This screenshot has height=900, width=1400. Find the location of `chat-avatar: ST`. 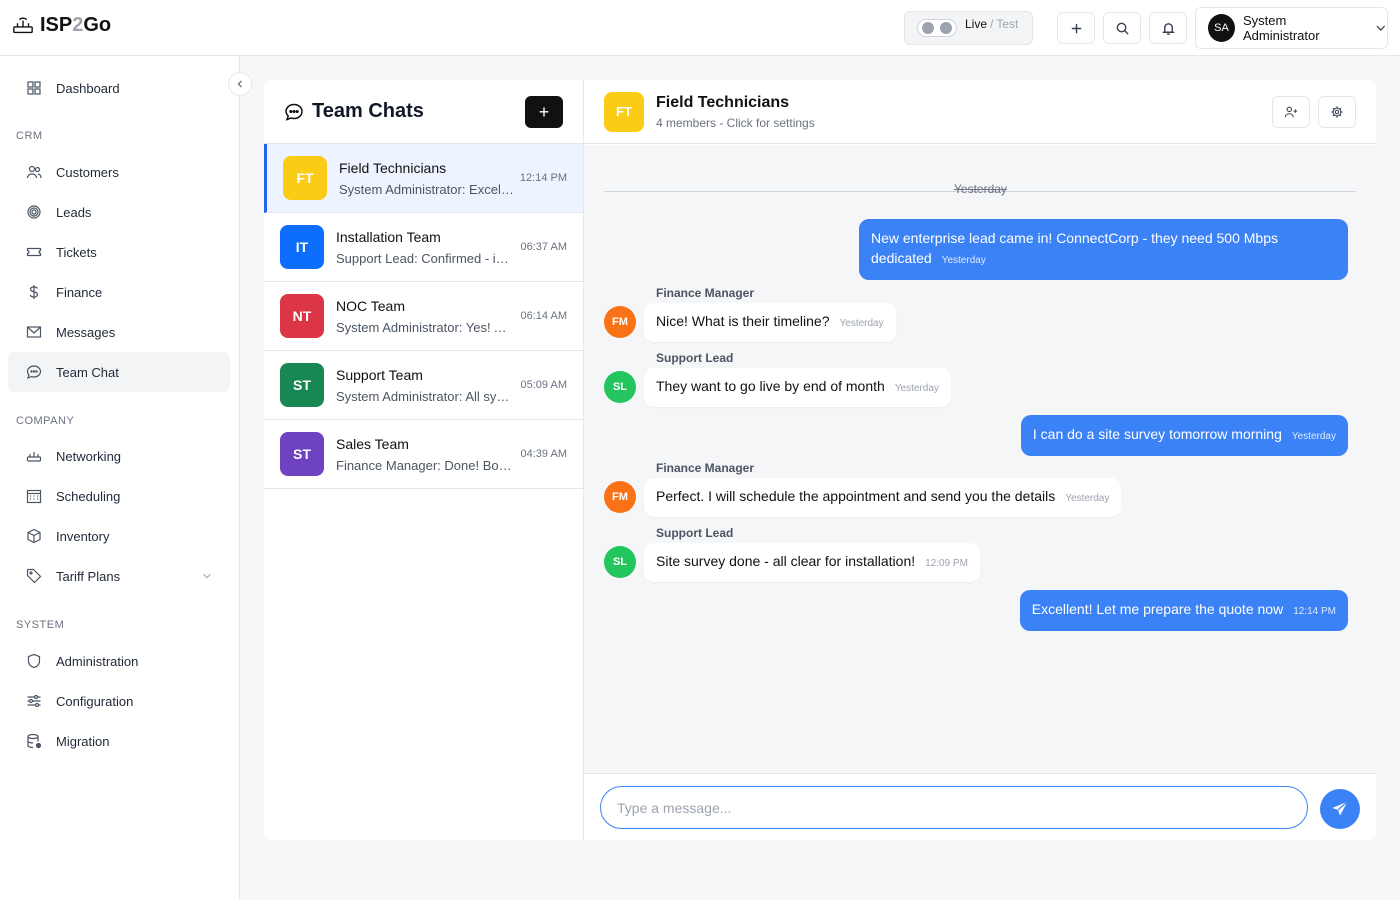

chat-avatar: ST is located at coordinates (302, 454).